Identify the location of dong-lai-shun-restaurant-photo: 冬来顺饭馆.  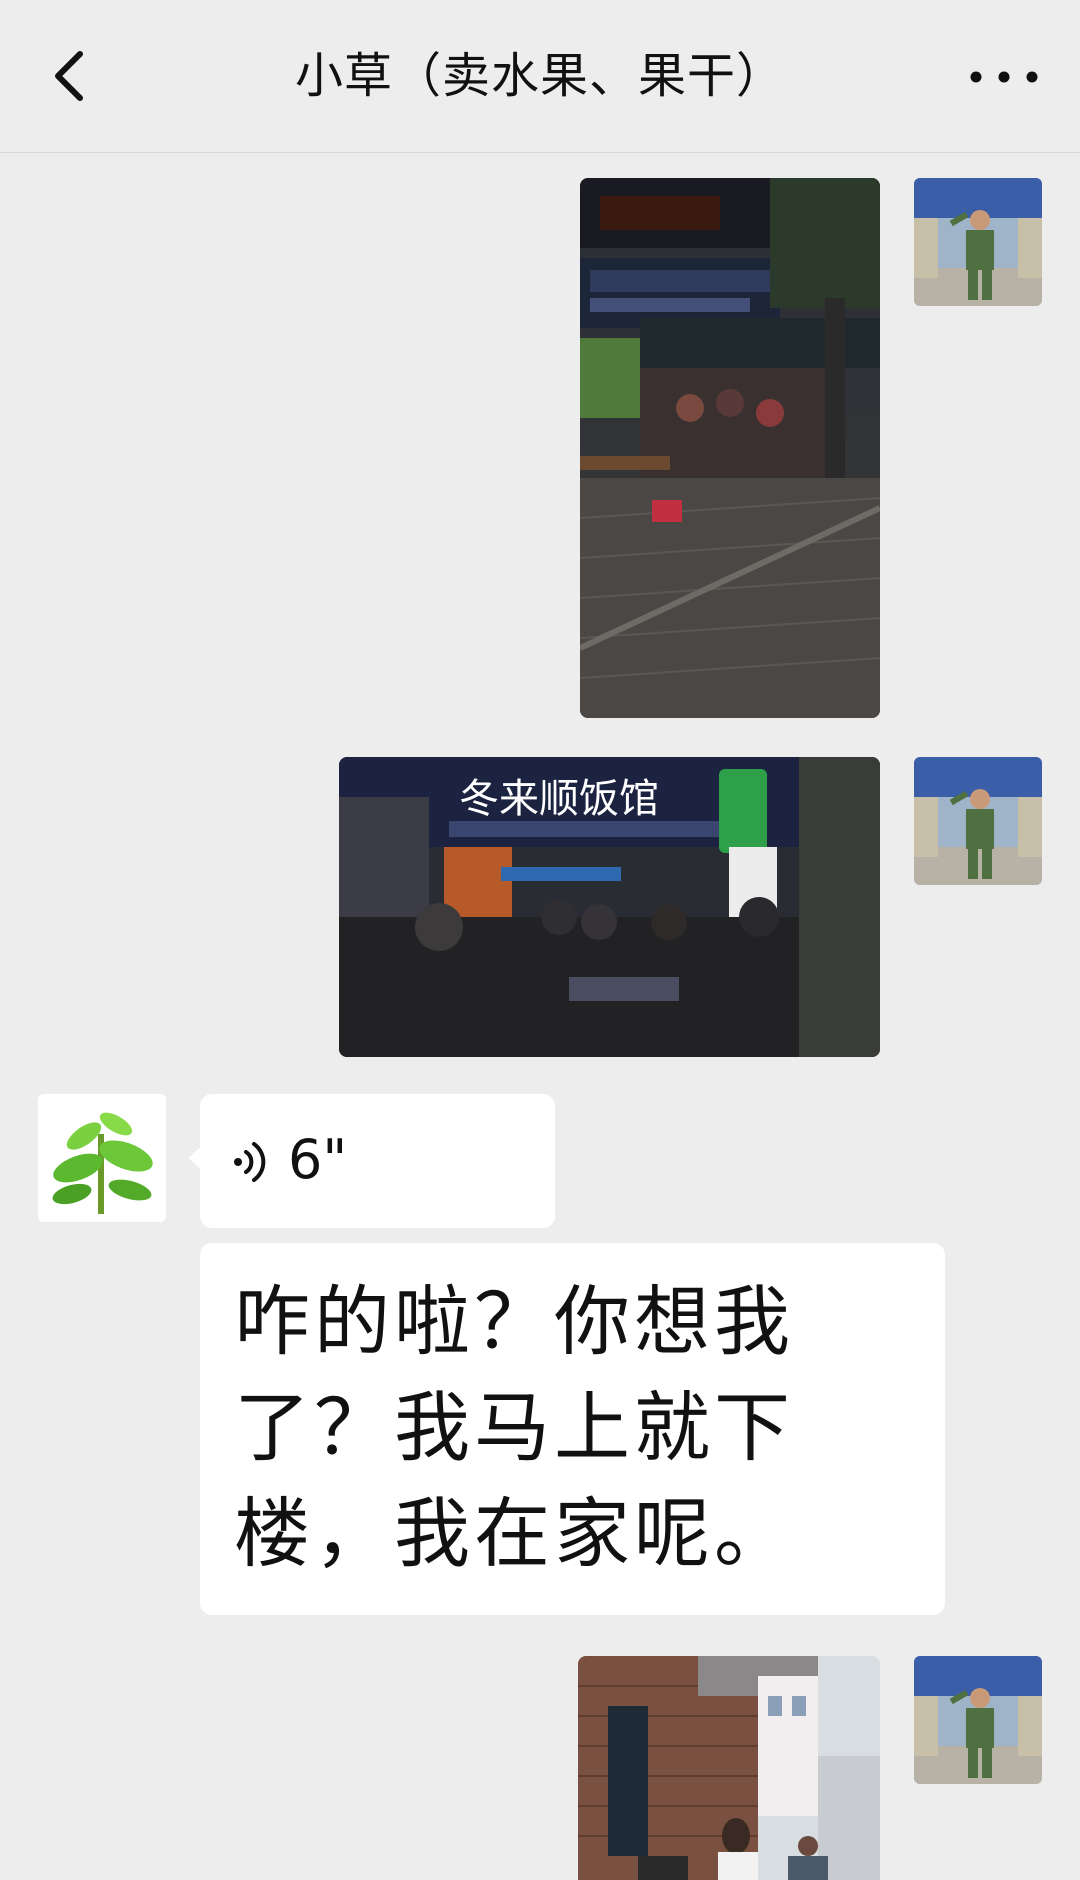
(609, 907).